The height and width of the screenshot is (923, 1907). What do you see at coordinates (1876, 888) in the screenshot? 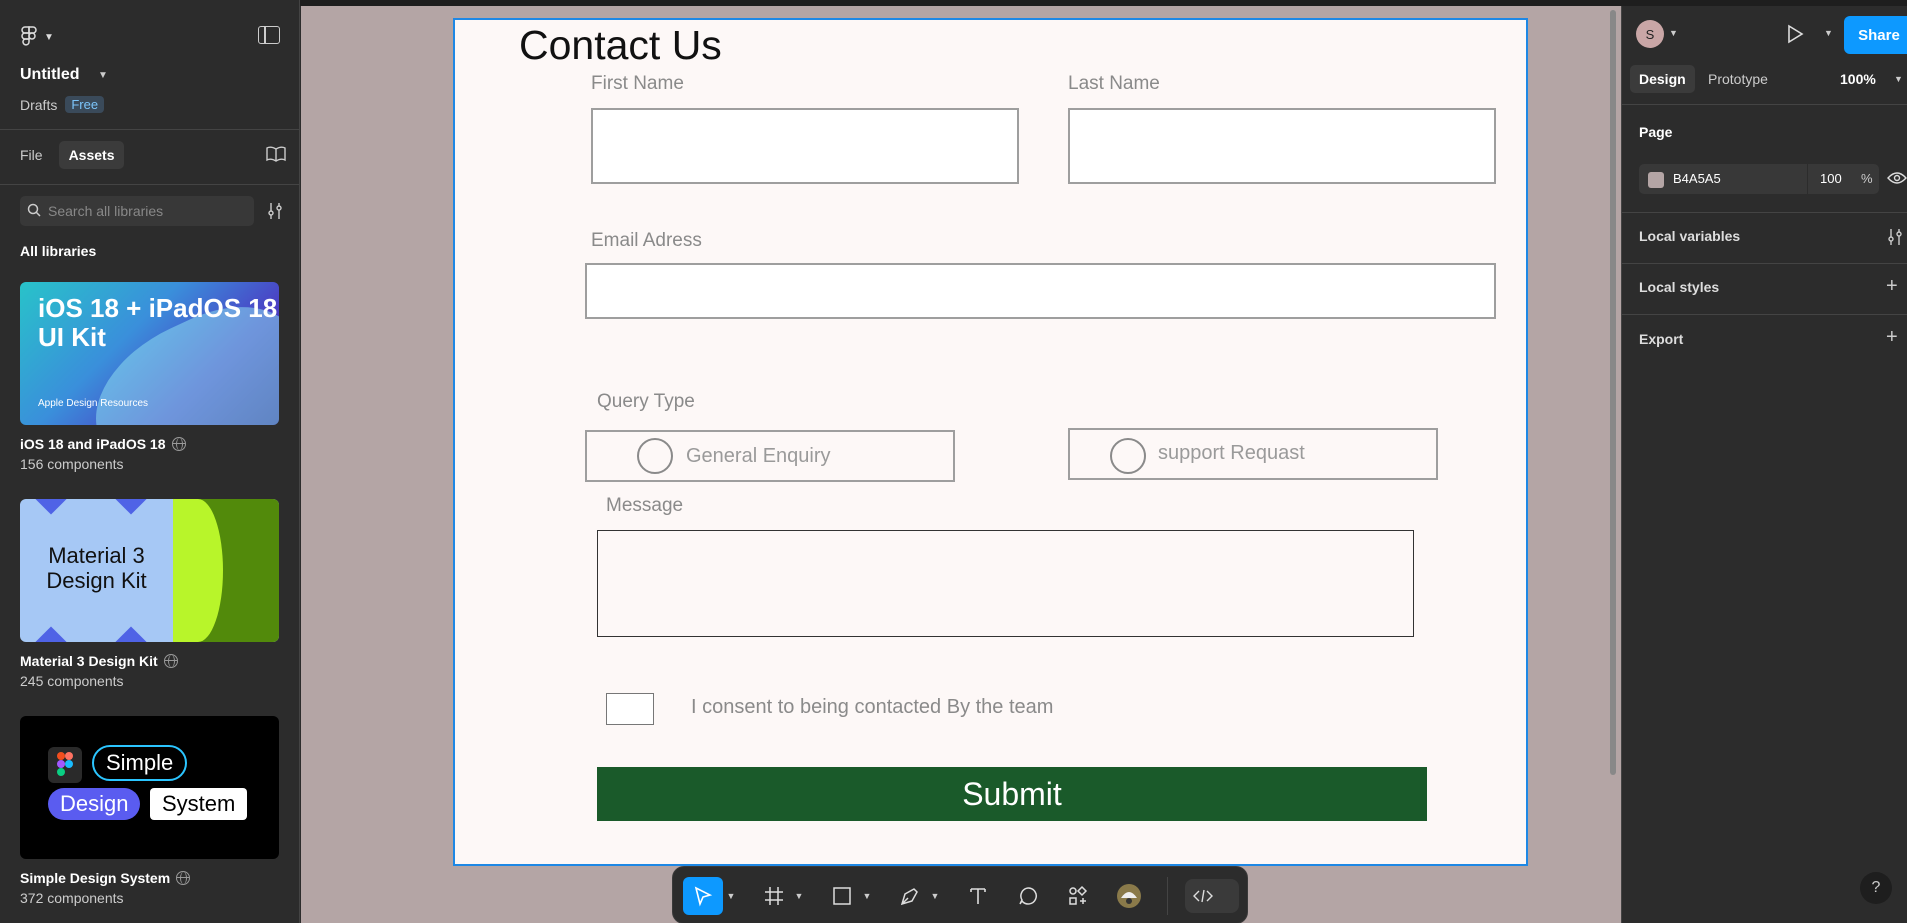
I see `help-button: ?` at bounding box center [1876, 888].